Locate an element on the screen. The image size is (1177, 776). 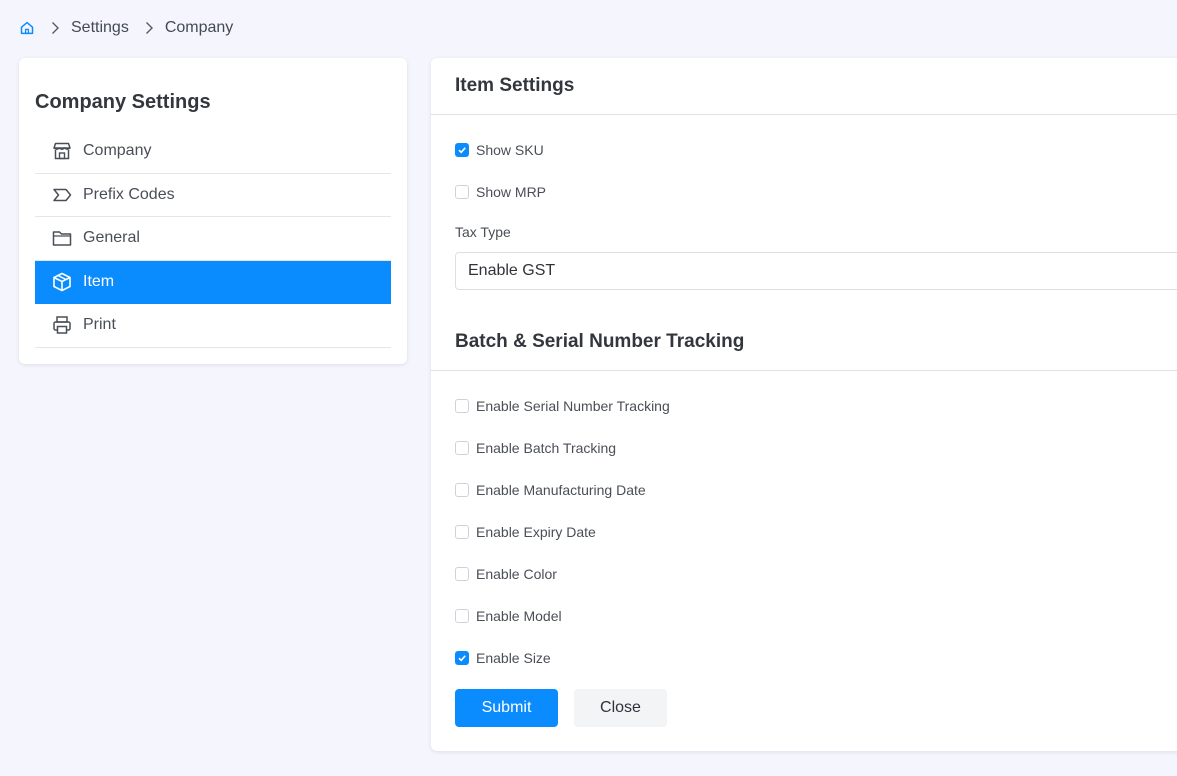
checkbox-label: Enable Size is located at coordinates (513, 658).